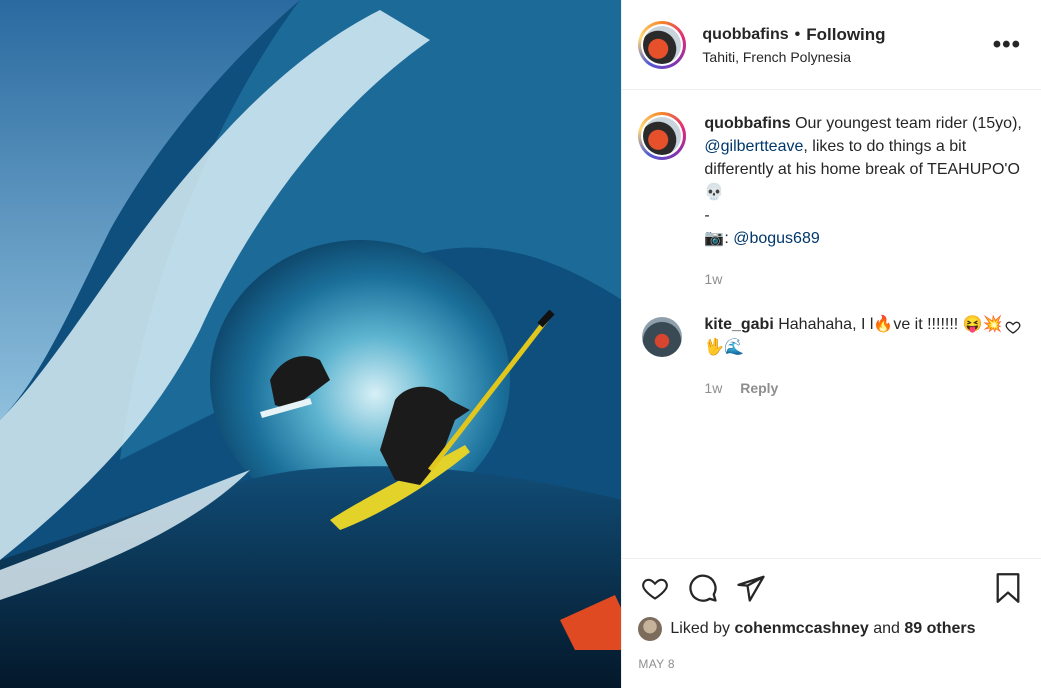  I want to click on caption-username: quobbafins, so click(747, 123).